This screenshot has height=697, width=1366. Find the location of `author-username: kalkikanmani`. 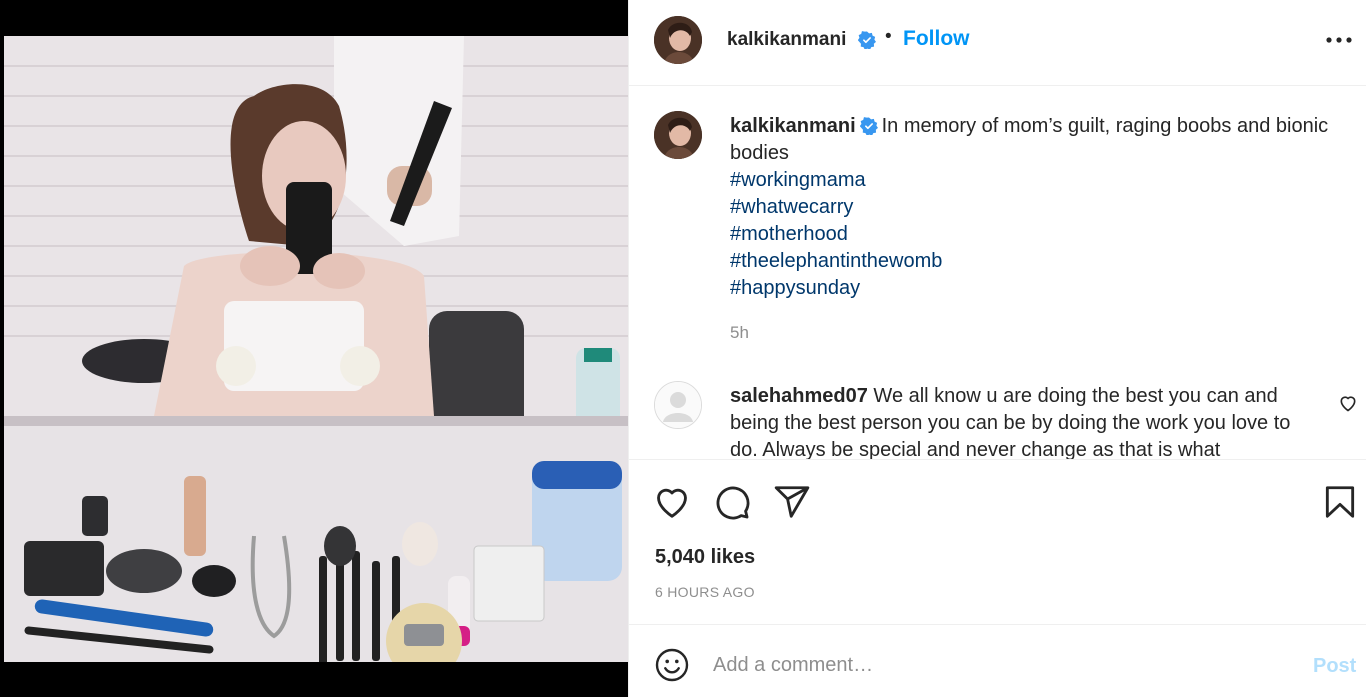

author-username: kalkikanmani is located at coordinates (786, 40).